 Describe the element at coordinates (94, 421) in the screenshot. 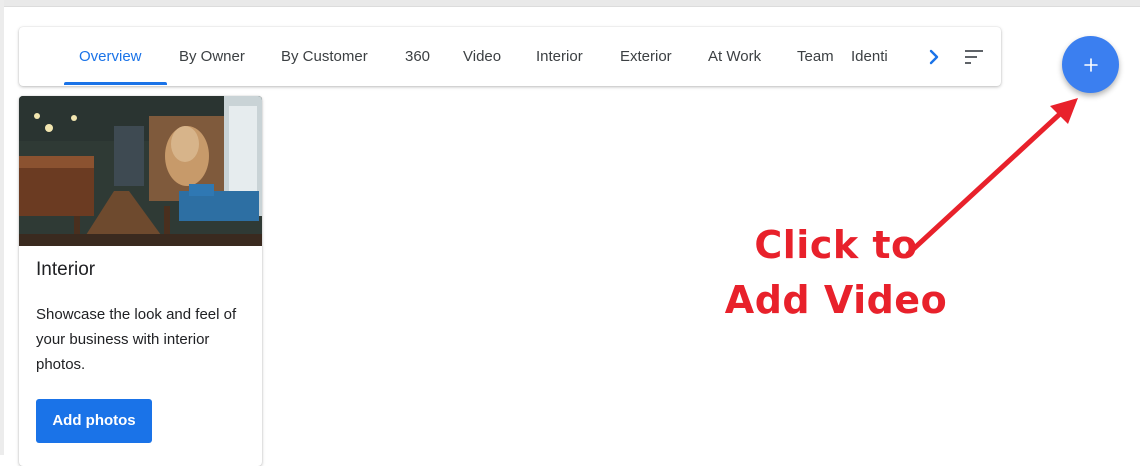

I see `add-photos-button: Add photos` at that location.